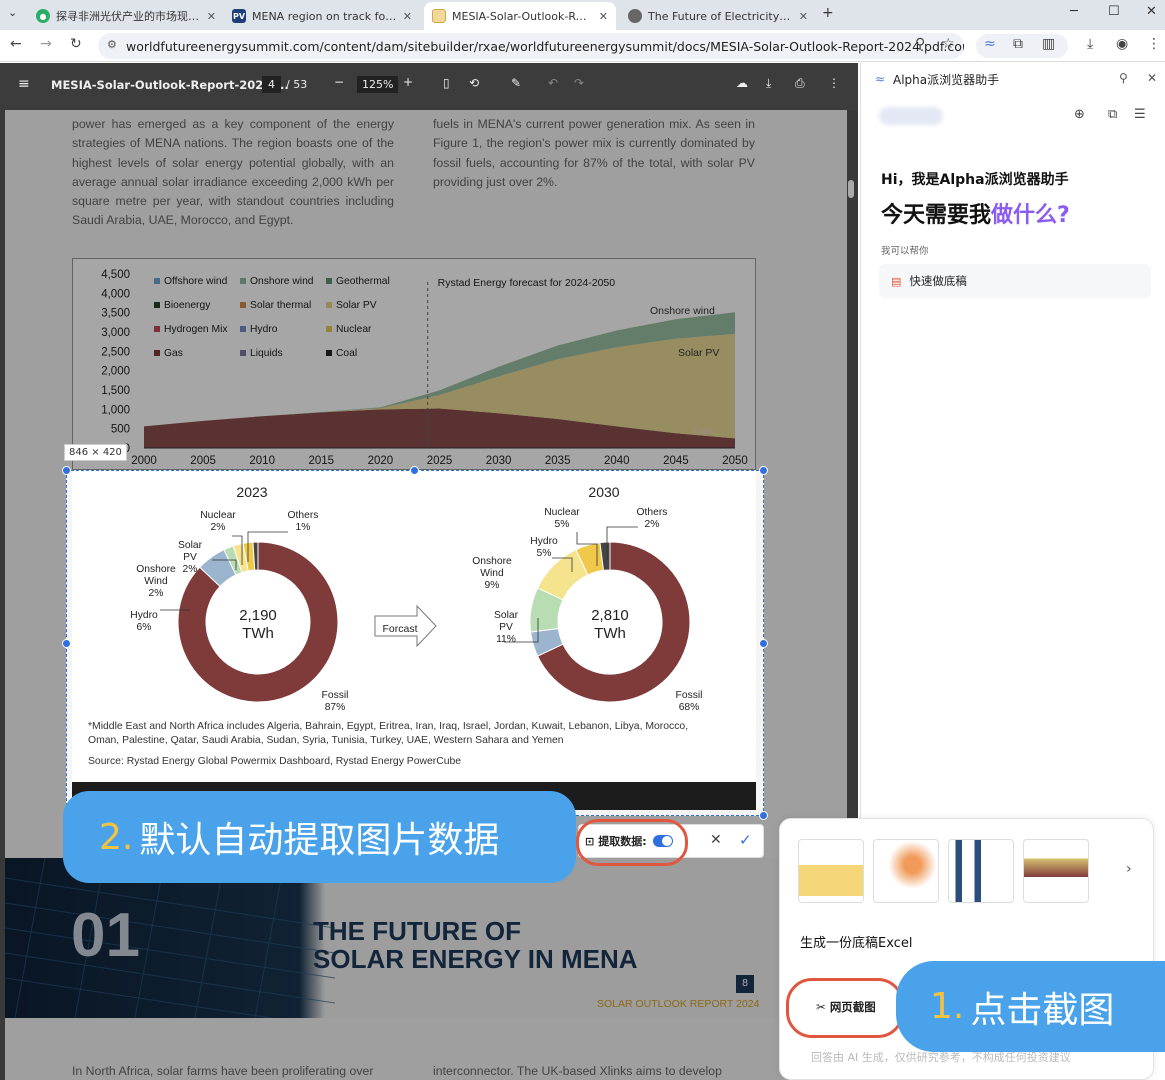 The height and width of the screenshot is (1080, 1165). What do you see at coordinates (1151, 11) in the screenshot?
I see `close-window-icon: ✕` at bounding box center [1151, 11].